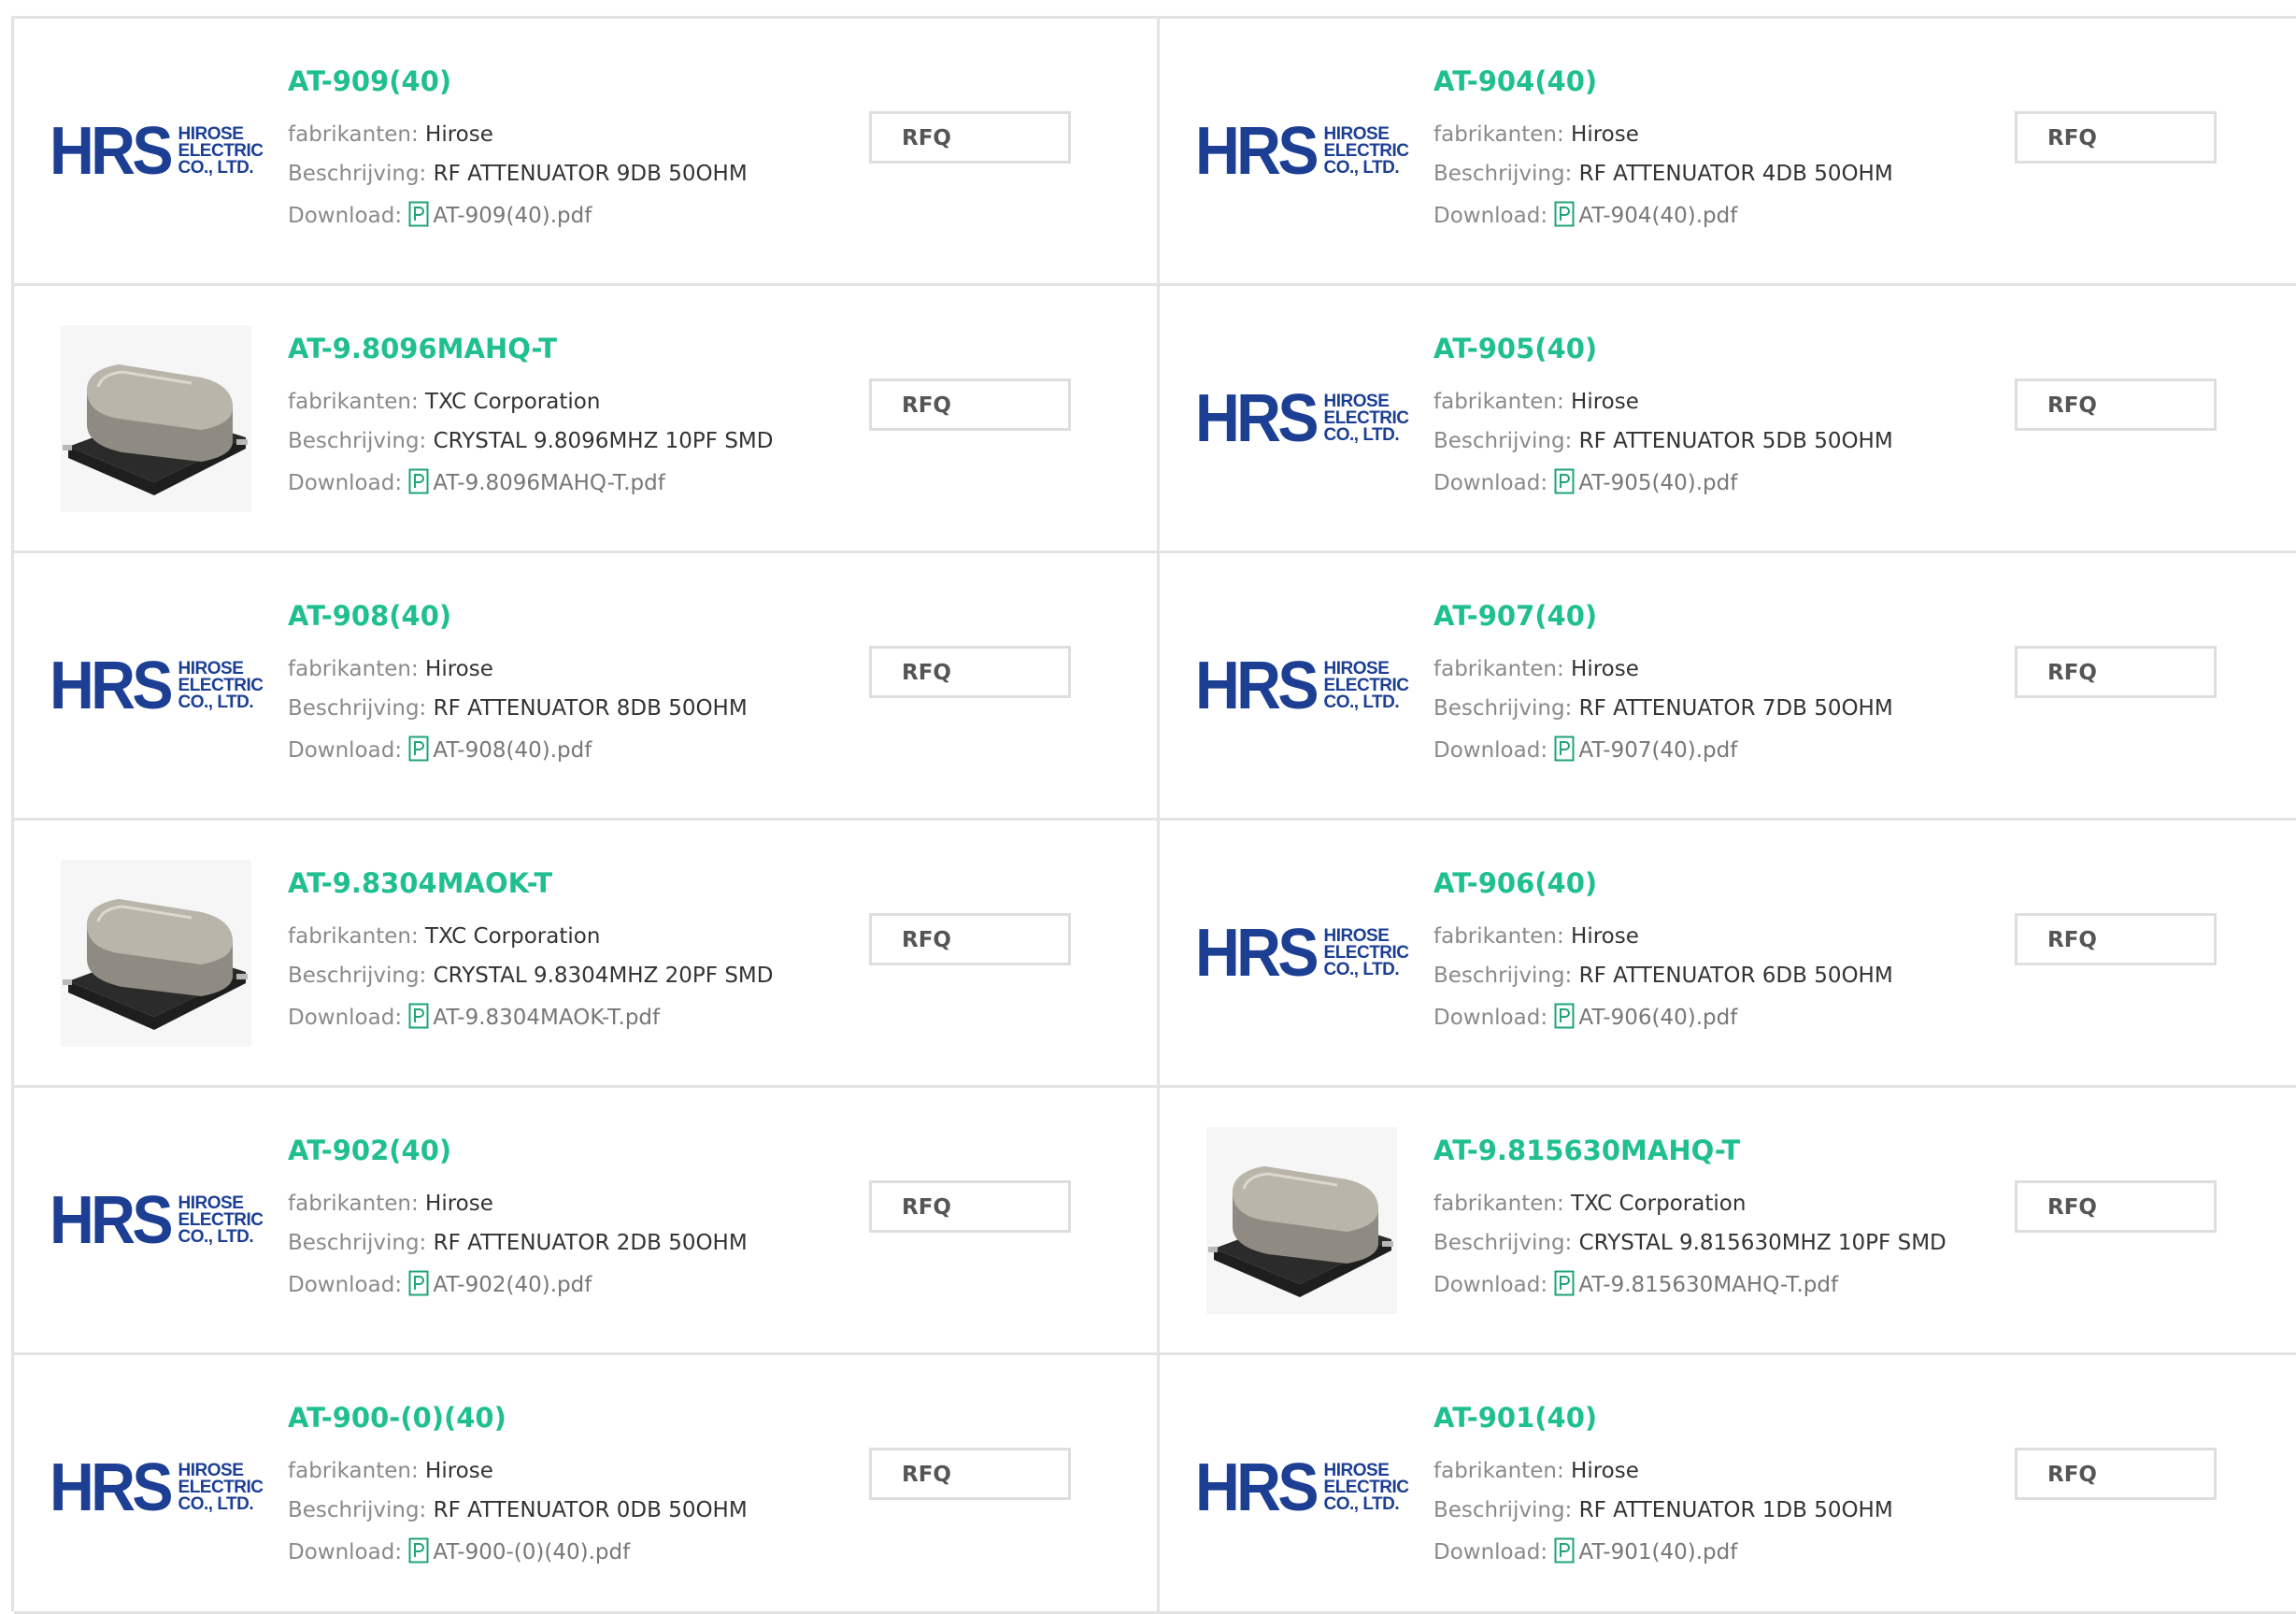 This screenshot has width=2296, height=1614. Describe the element at coordinates (369, 81) in the screenshot. I see `part-number-link: AT-909(40)` at that location.